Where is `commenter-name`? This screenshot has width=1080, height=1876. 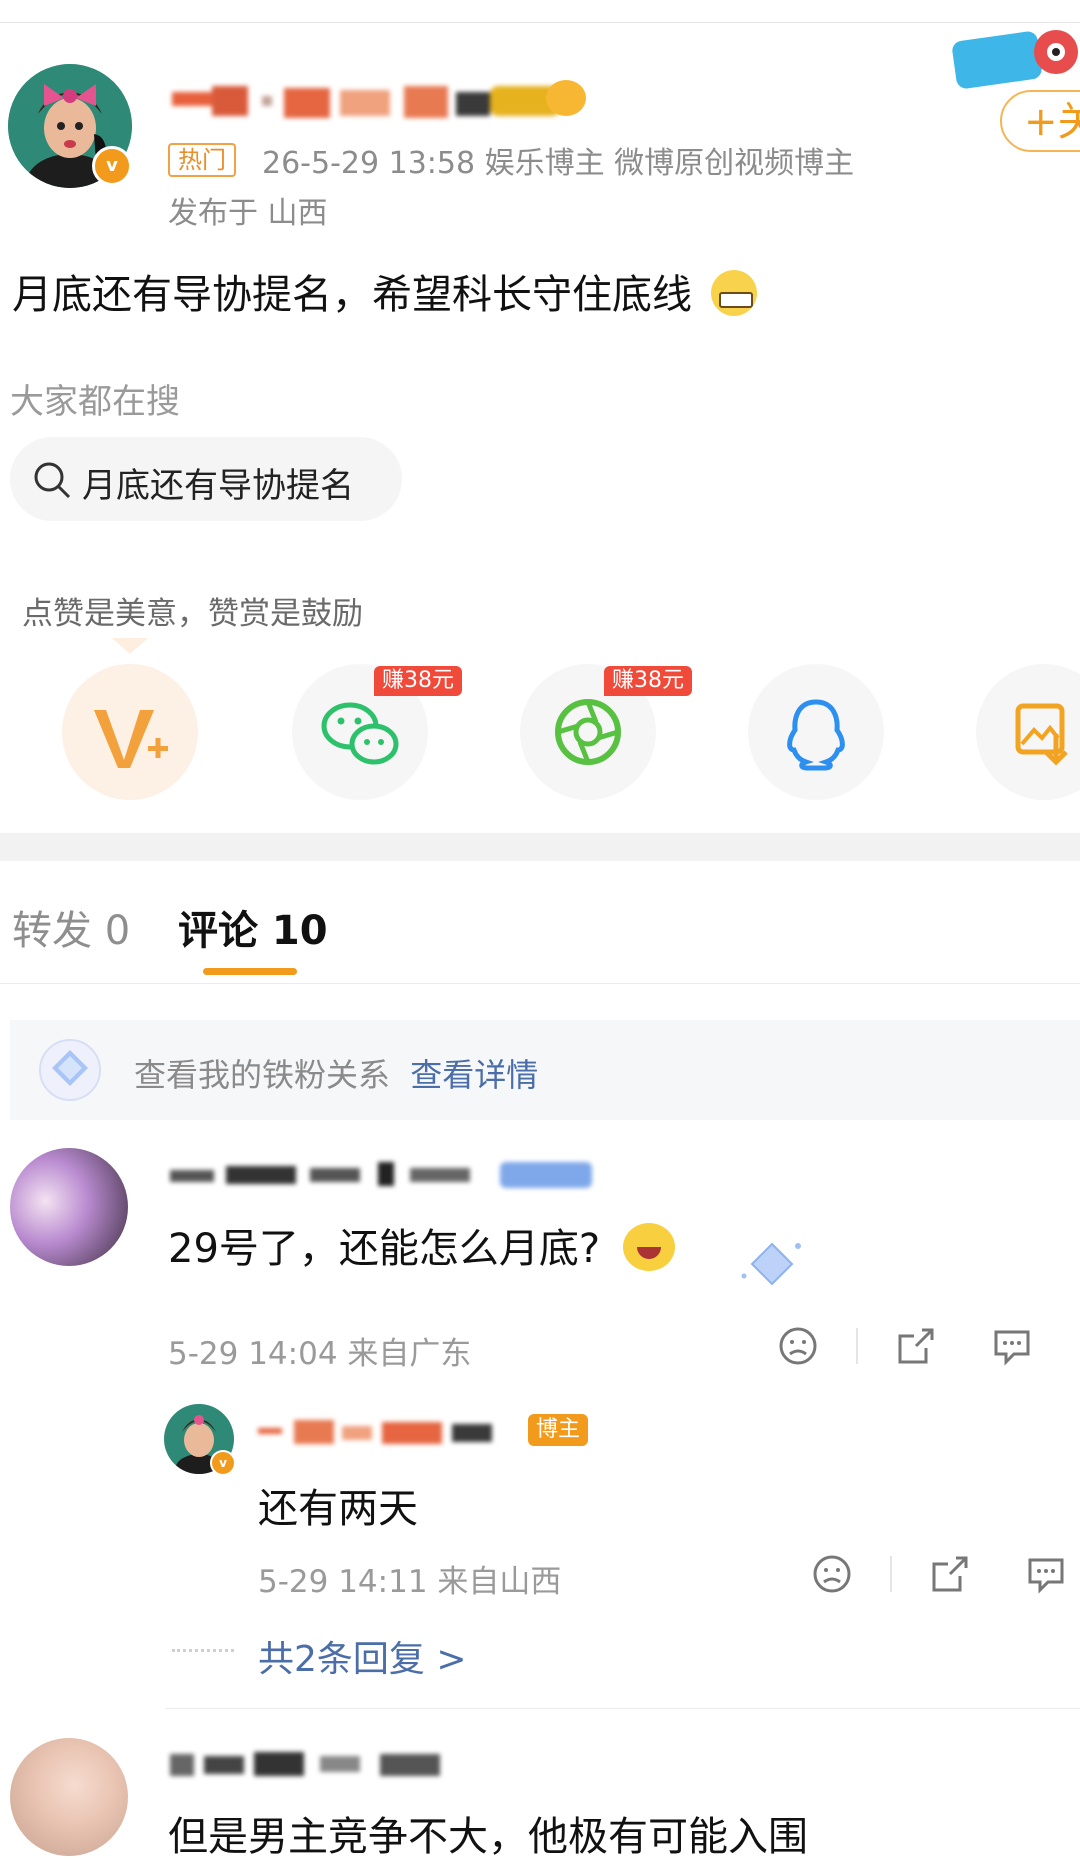 commenter-name is located at coordinates (385, 1177).